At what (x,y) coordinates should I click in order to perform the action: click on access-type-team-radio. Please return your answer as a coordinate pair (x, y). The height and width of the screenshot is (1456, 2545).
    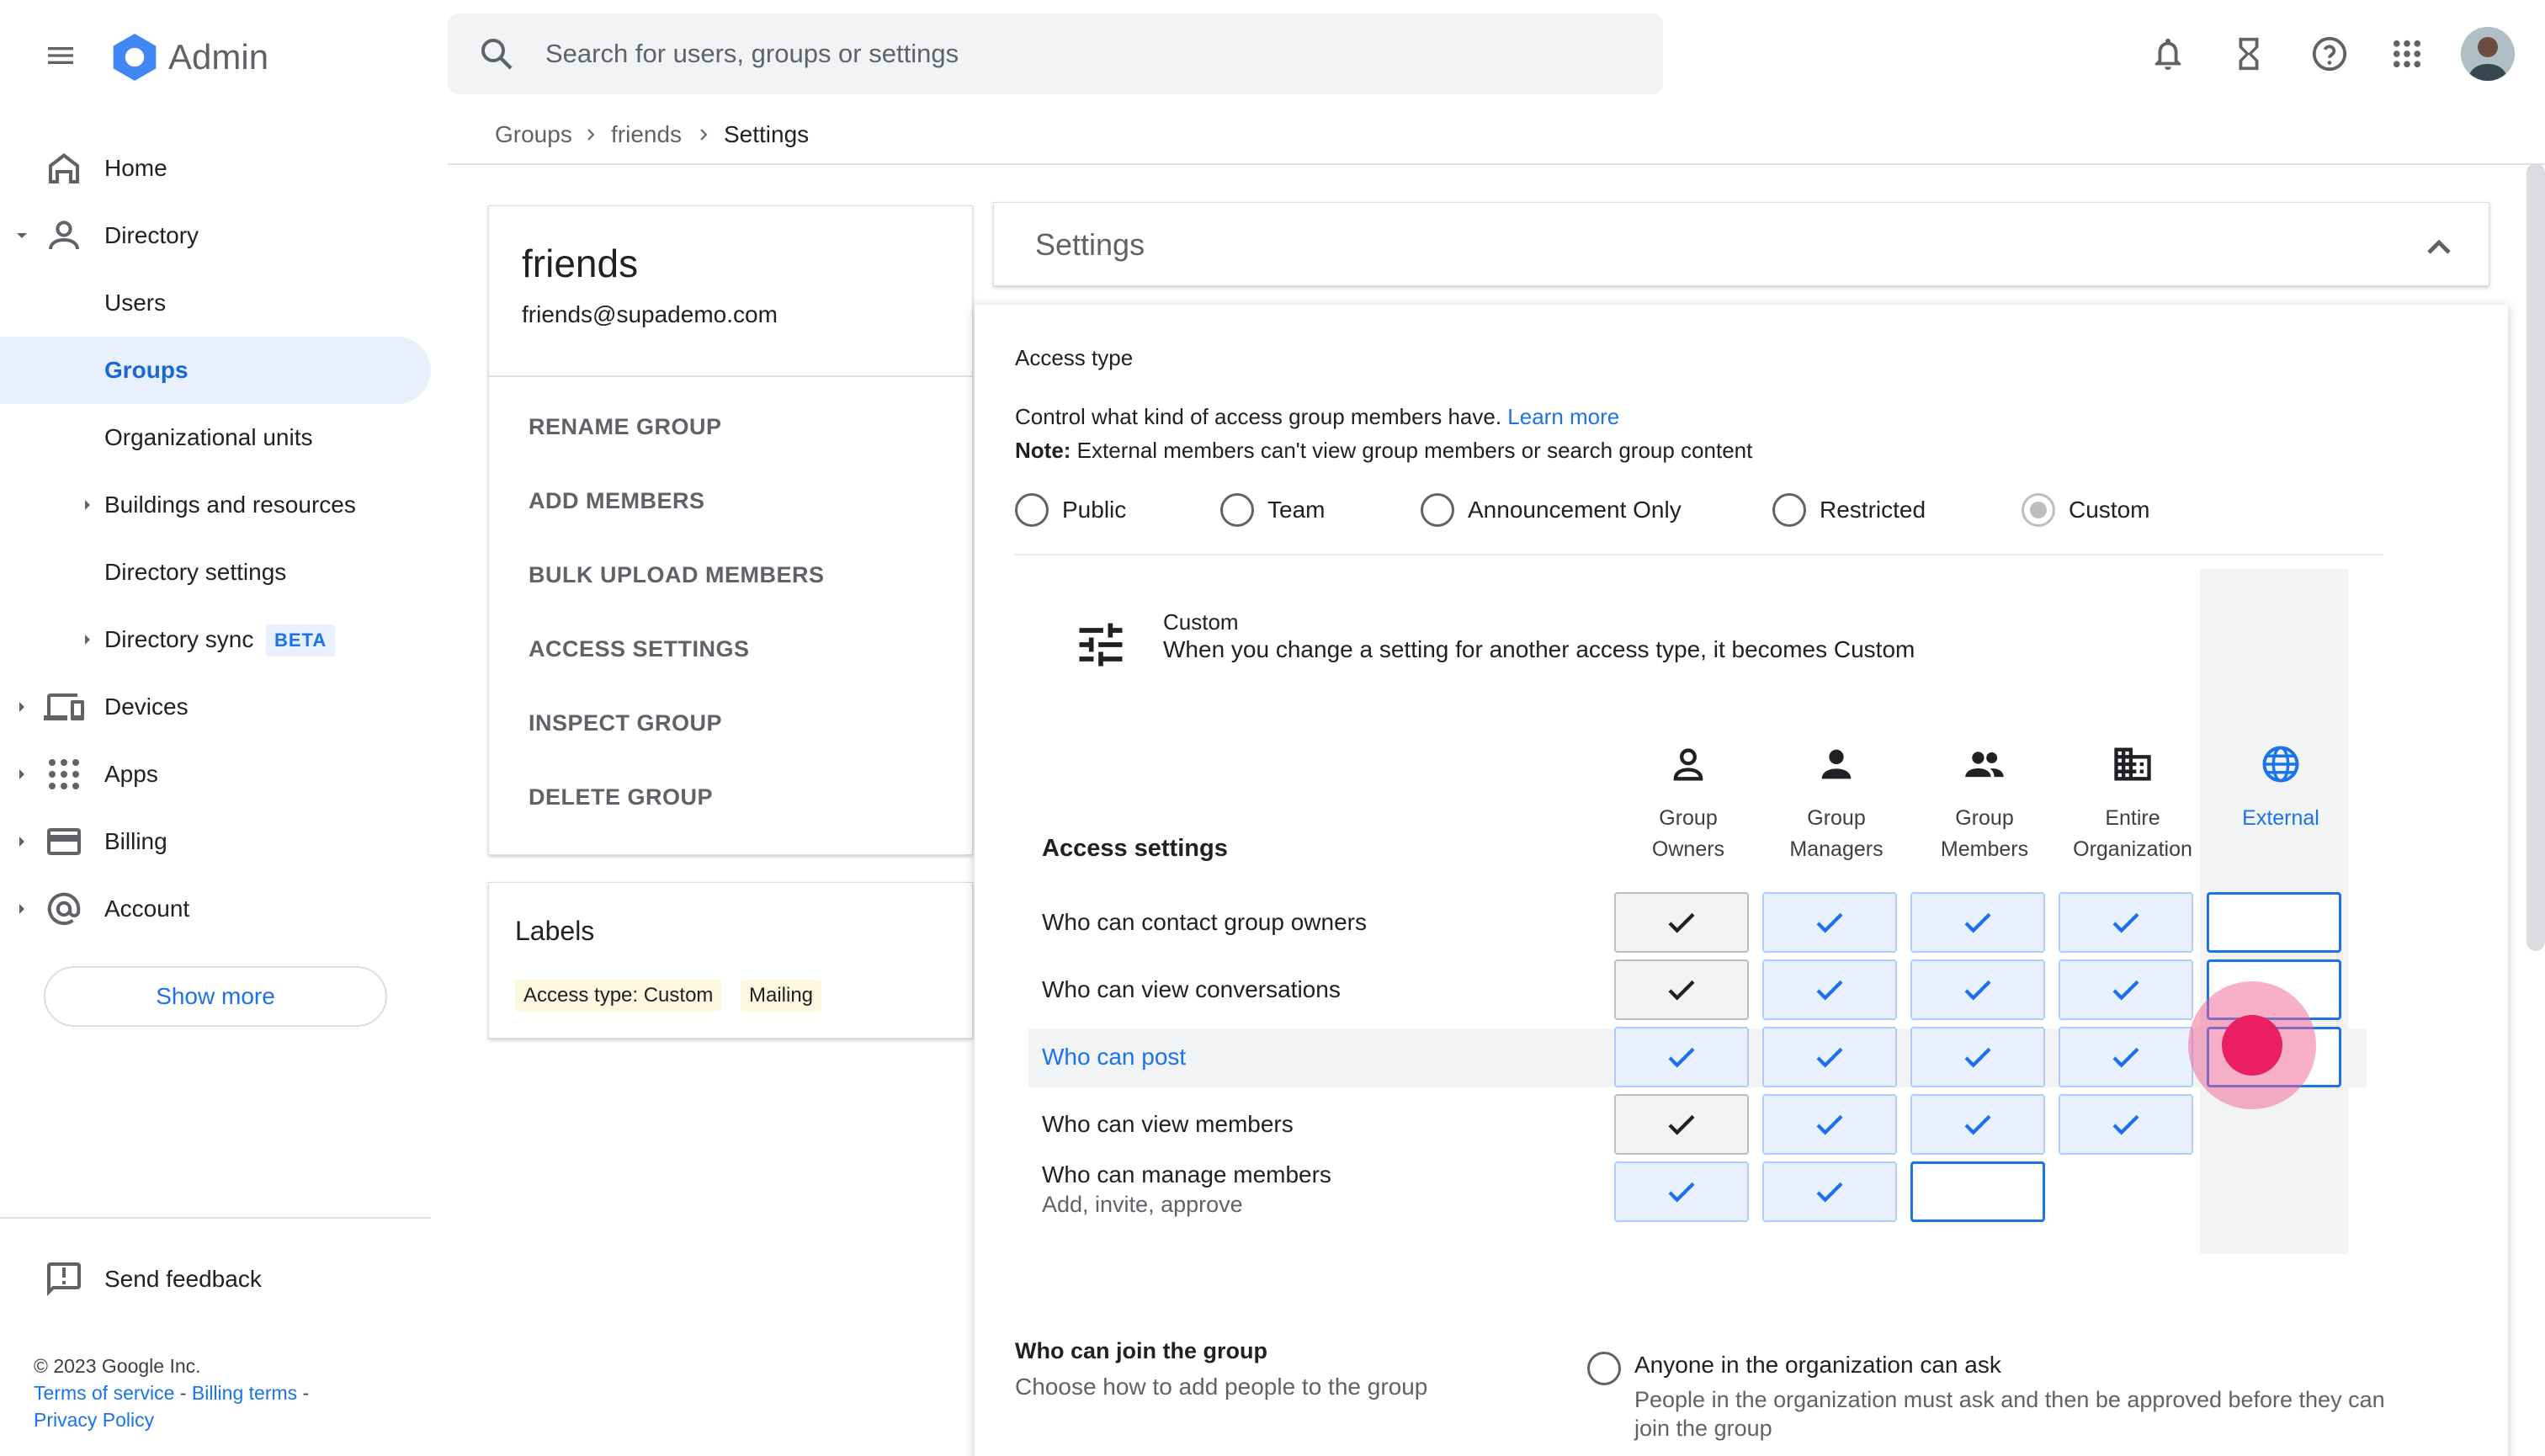
    Looking at the image, I should click on (1237, 510).